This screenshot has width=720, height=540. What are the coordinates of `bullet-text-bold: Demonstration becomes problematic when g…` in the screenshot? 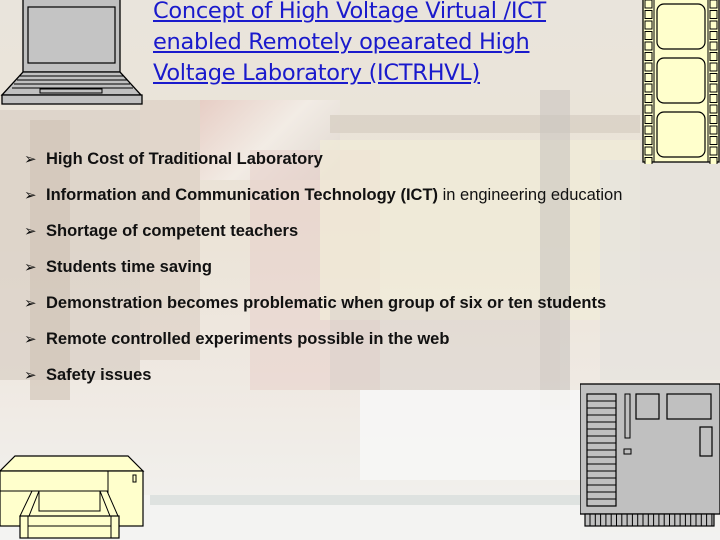 It's located at (326, 303).